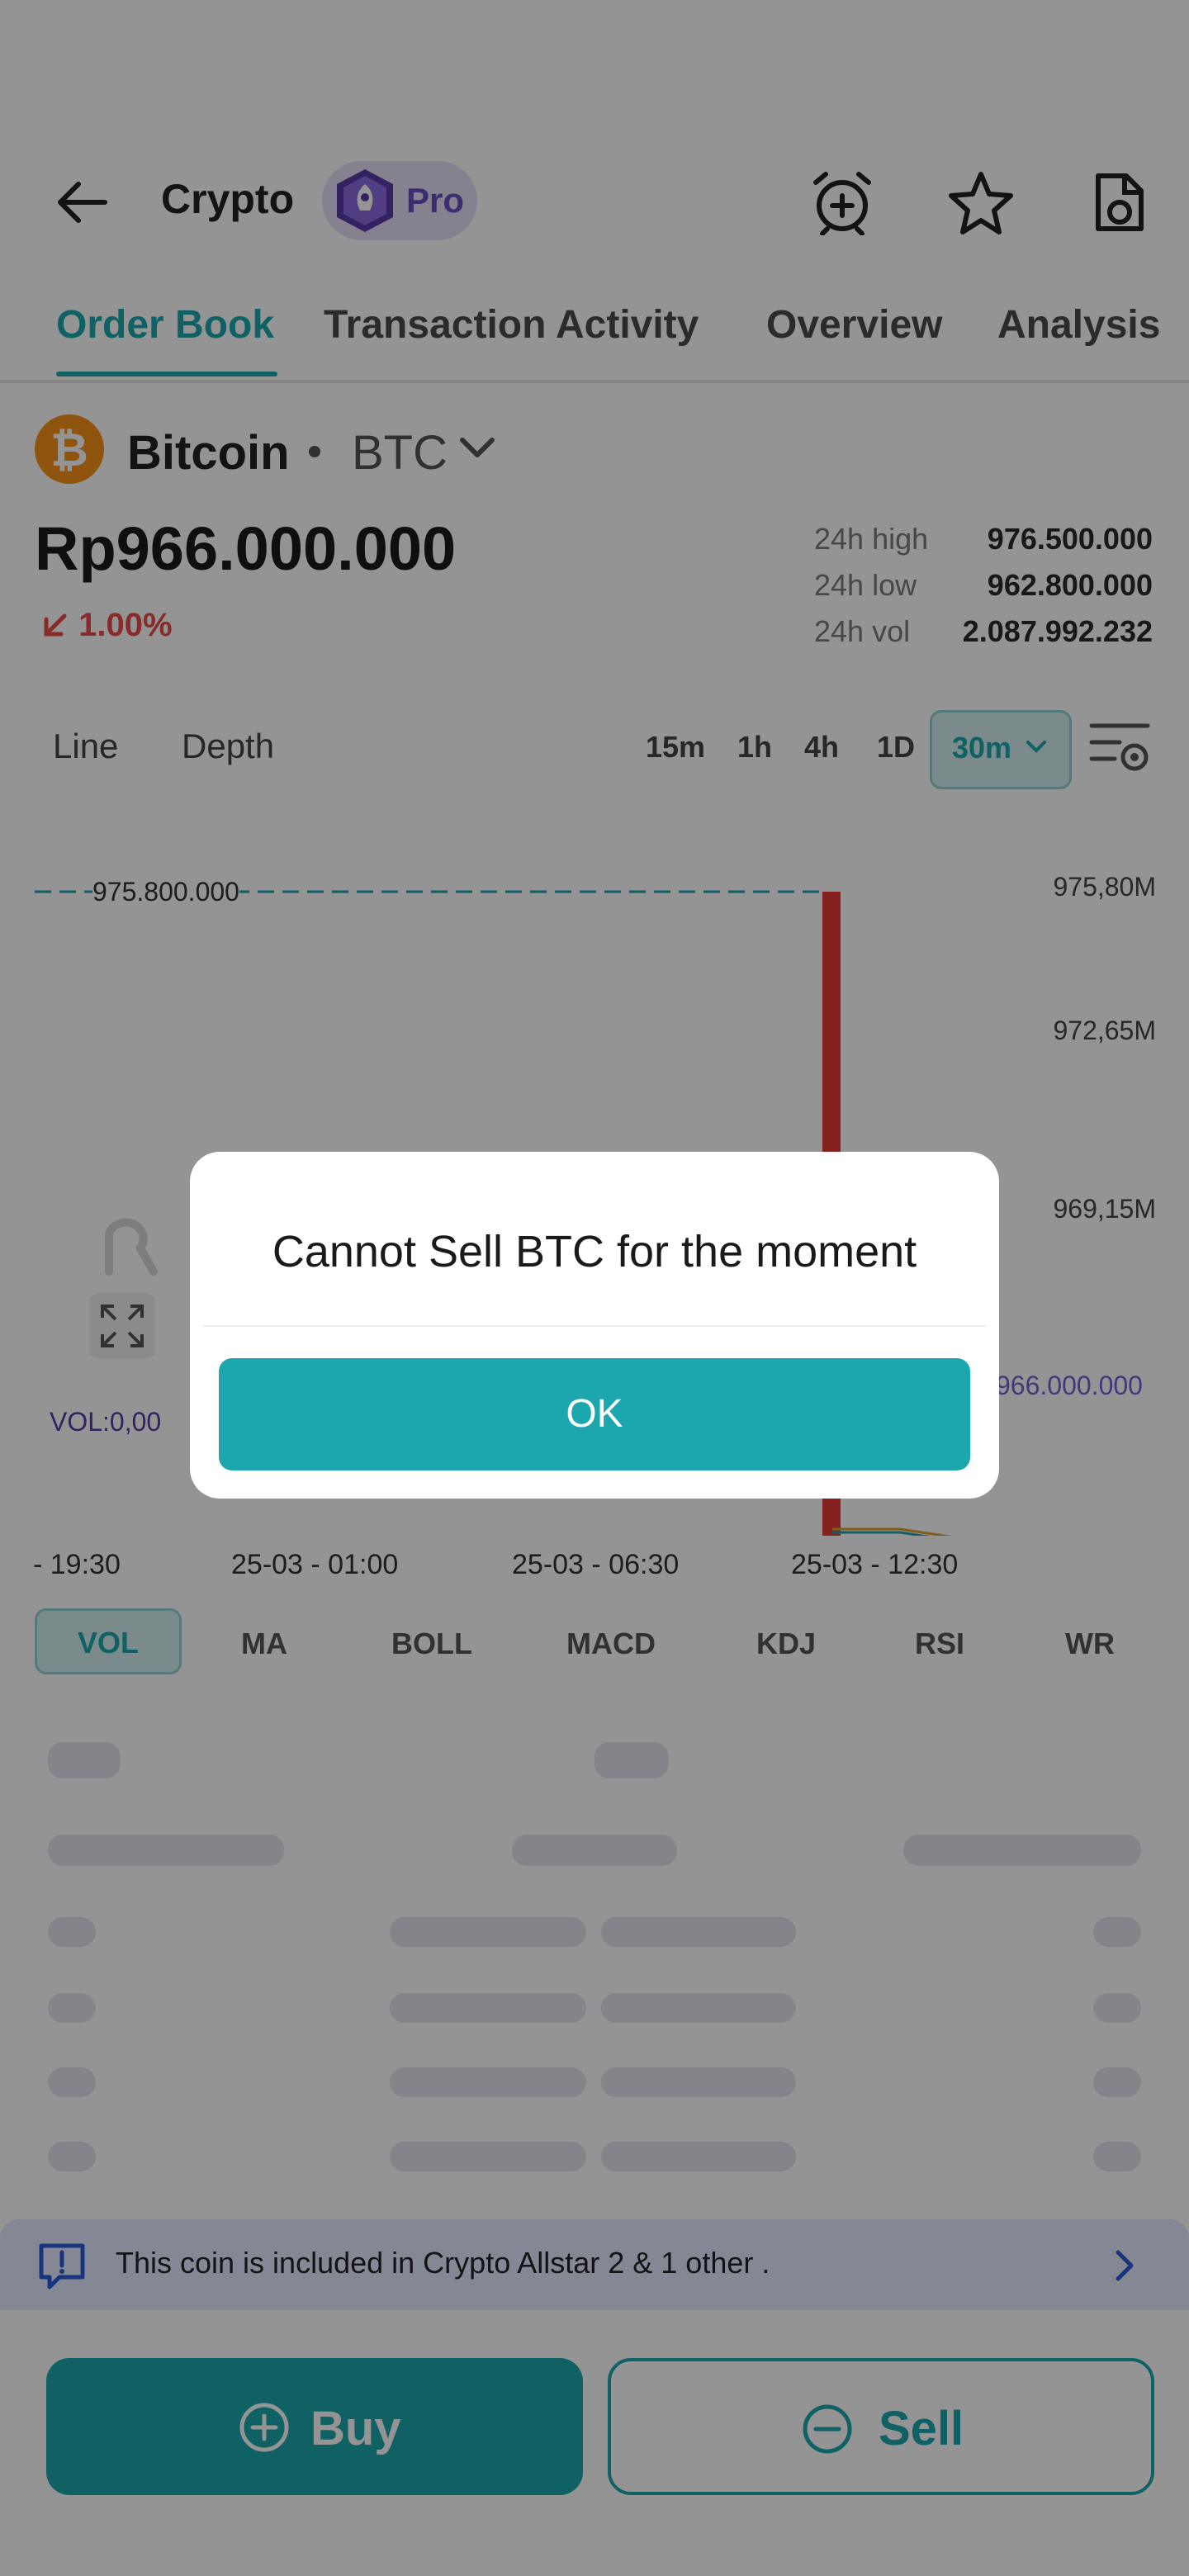 The image size is (1189, 2576). I want to click on dialog-message: Cannot Sell BTC for the moment, so click(594, 1251).